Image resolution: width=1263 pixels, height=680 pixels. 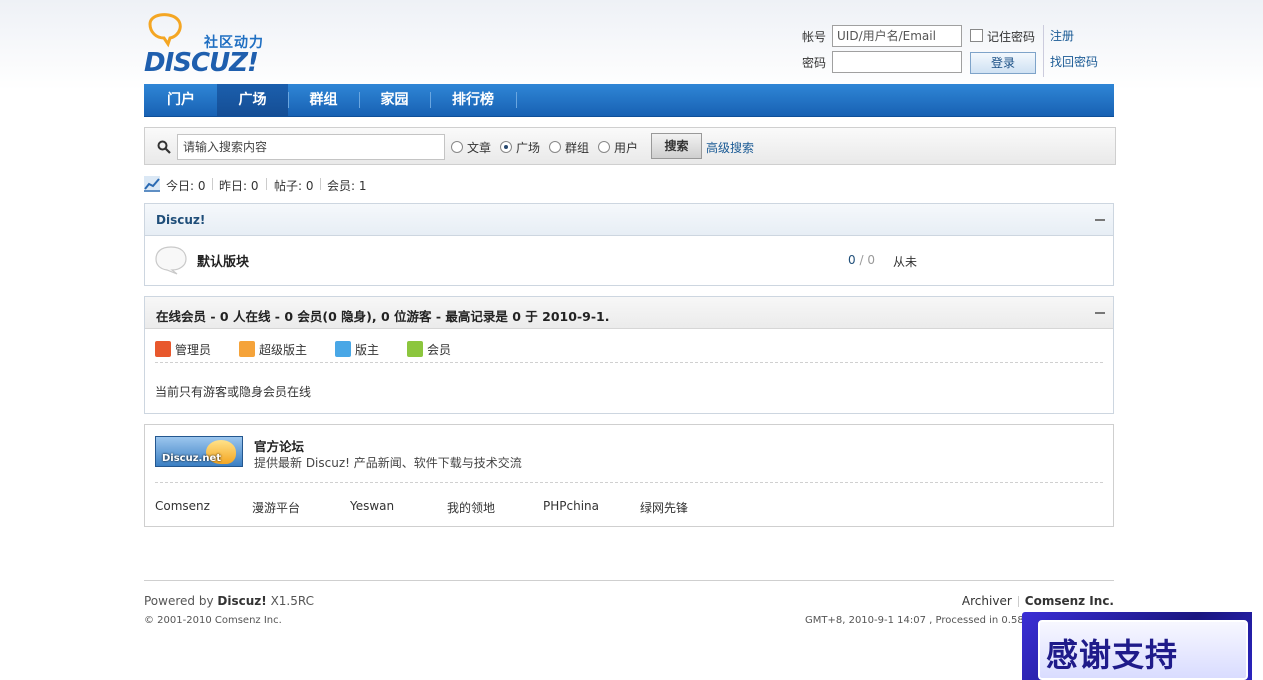 I want to click on footer-links: Archiver Comsenz Inc., so click(x=1038, y=601).